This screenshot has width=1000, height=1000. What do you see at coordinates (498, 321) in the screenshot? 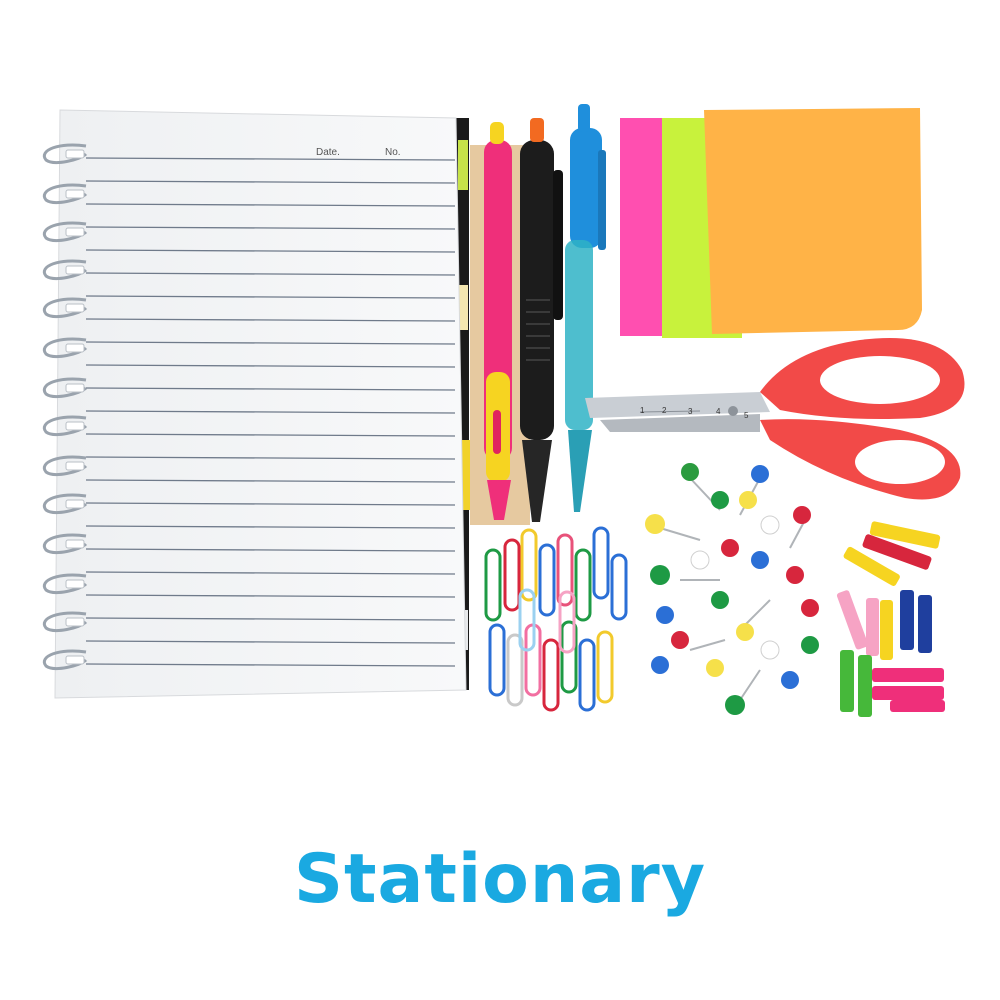
I see `pink-pen` at bounding box center [498, 321].